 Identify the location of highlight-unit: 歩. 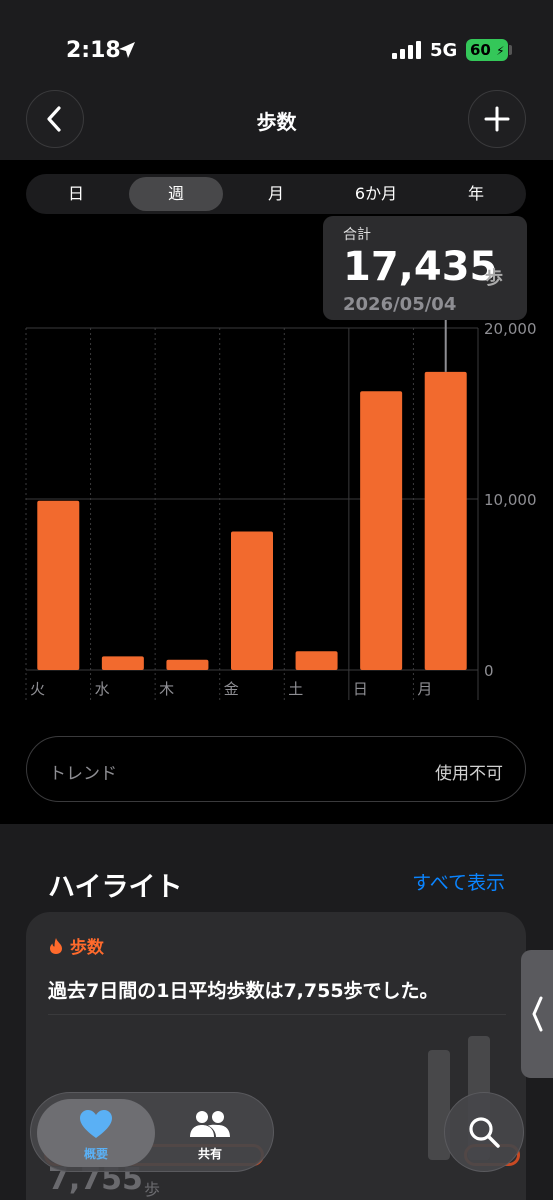
(152, 1189).